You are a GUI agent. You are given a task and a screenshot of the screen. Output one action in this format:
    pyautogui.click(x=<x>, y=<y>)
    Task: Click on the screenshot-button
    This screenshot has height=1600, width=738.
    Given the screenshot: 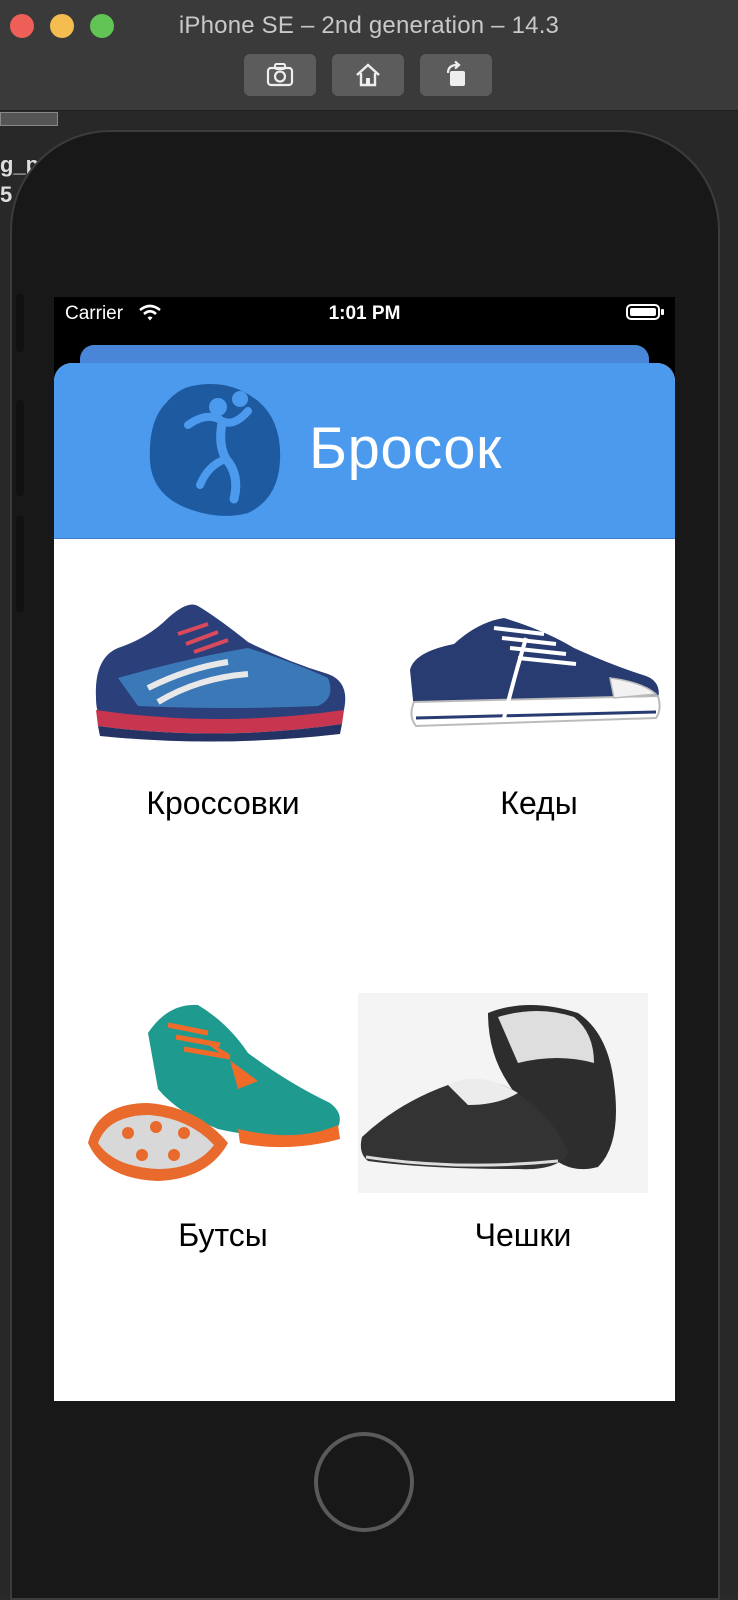 What is the action you would take?
    pyautogui.click(x=280, y=75)
    